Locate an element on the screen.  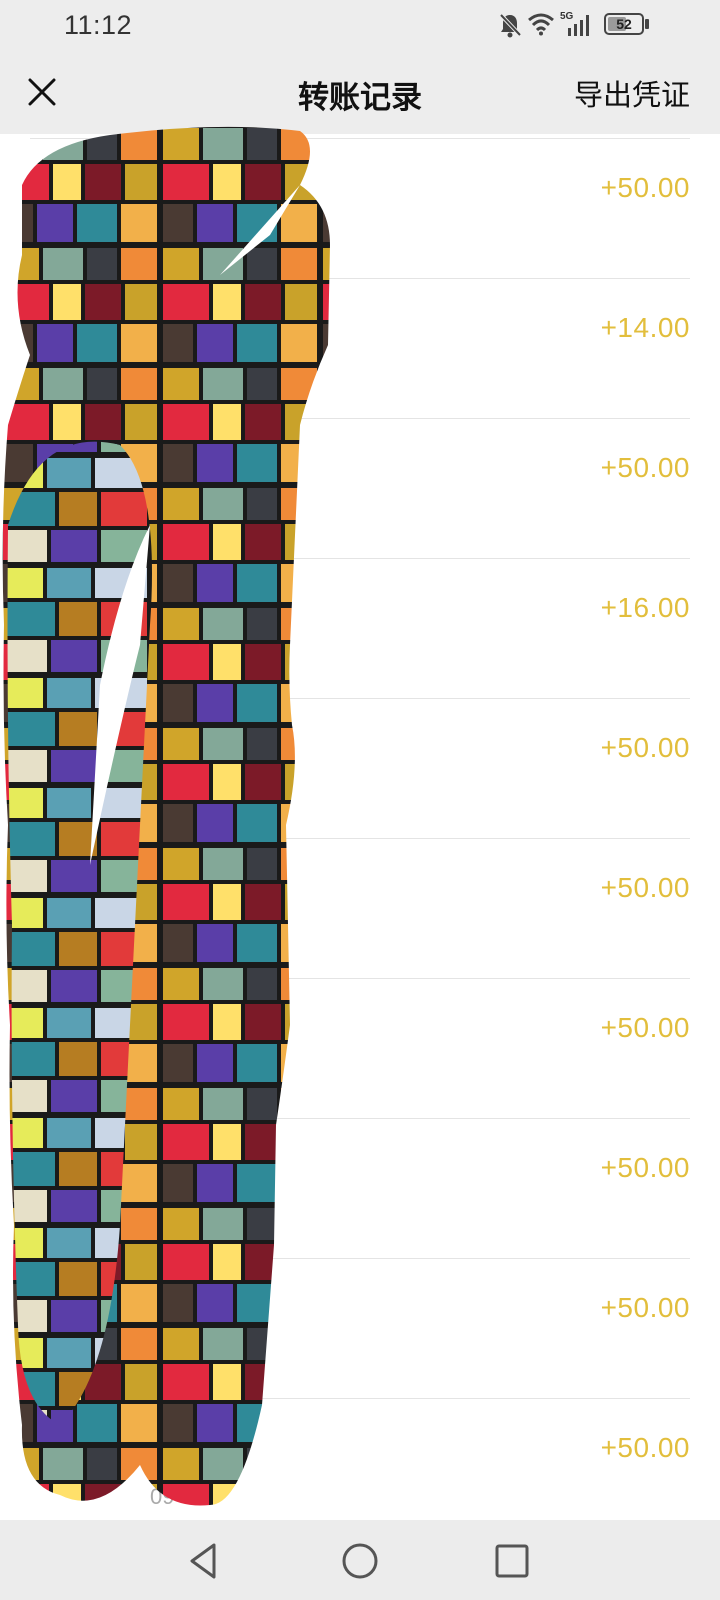
battery-icon: 52 is located at coordinates (624, 24).